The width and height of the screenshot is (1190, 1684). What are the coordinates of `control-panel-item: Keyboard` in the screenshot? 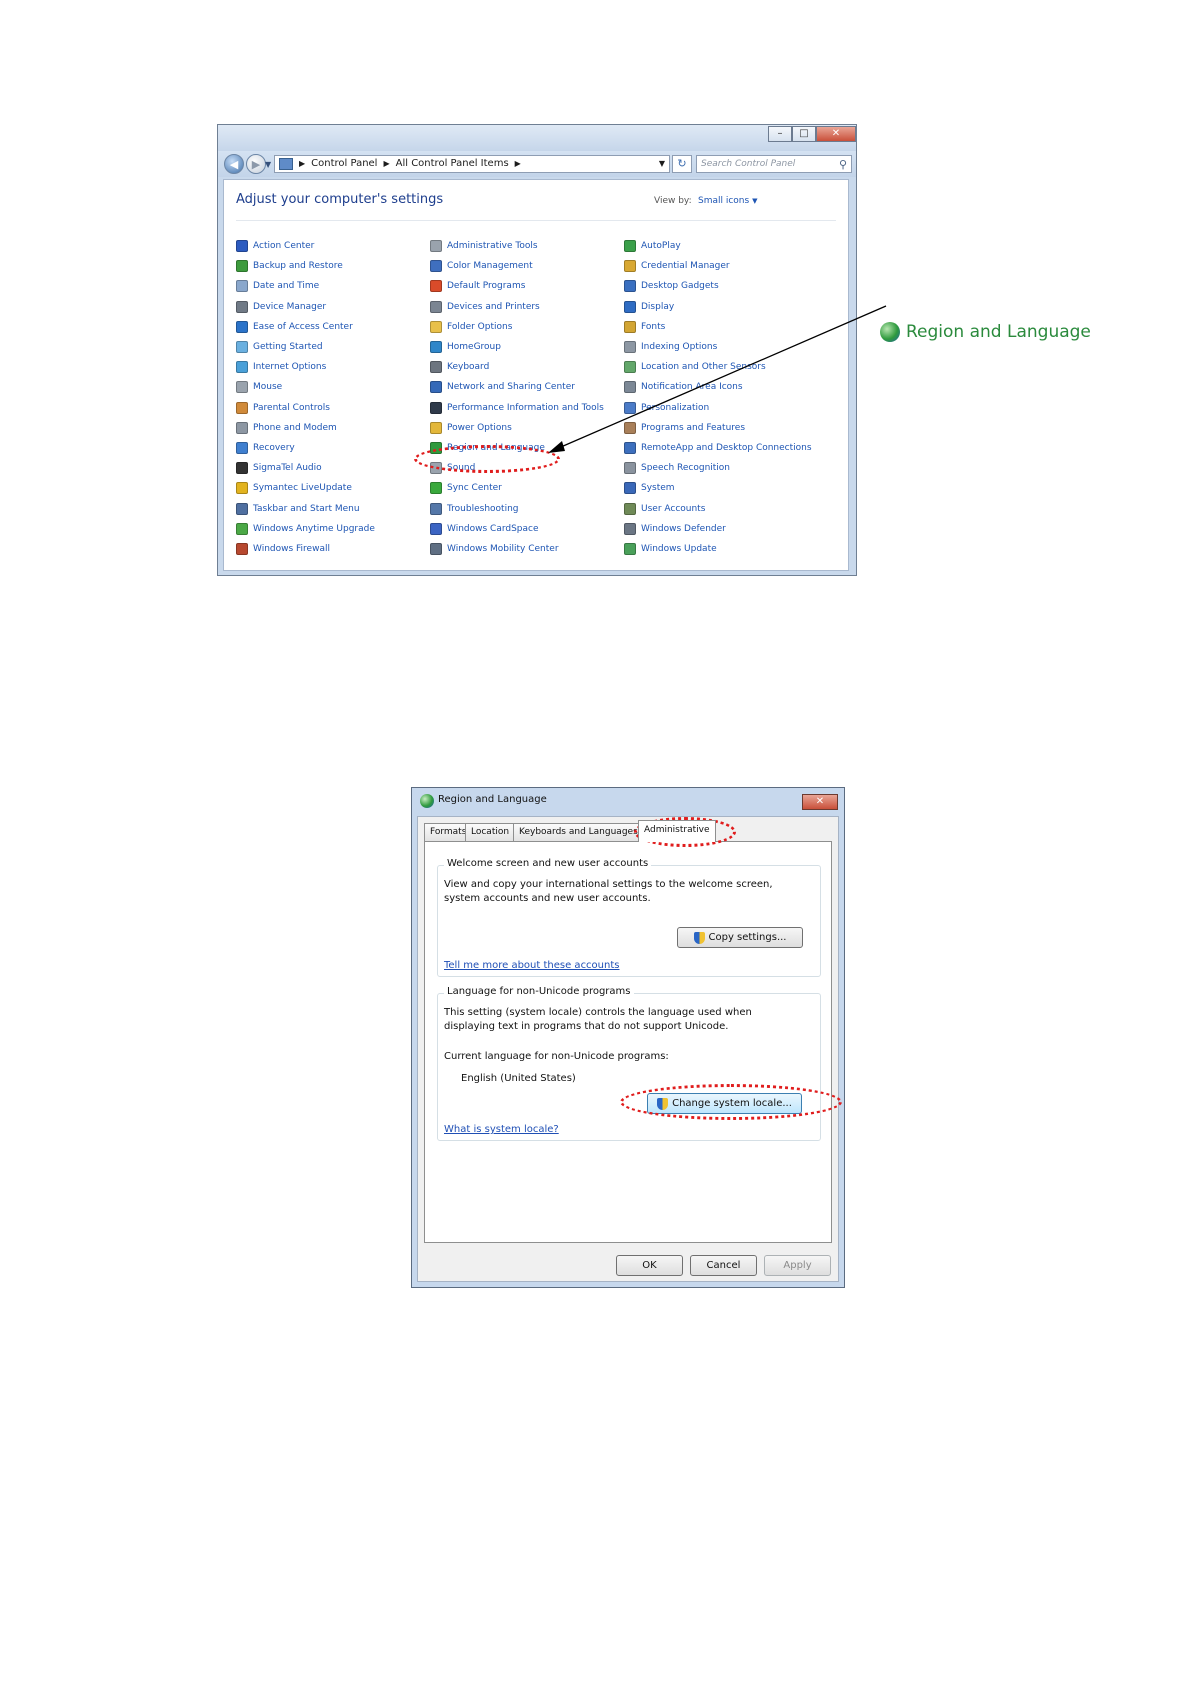 It's located at (459, 367).